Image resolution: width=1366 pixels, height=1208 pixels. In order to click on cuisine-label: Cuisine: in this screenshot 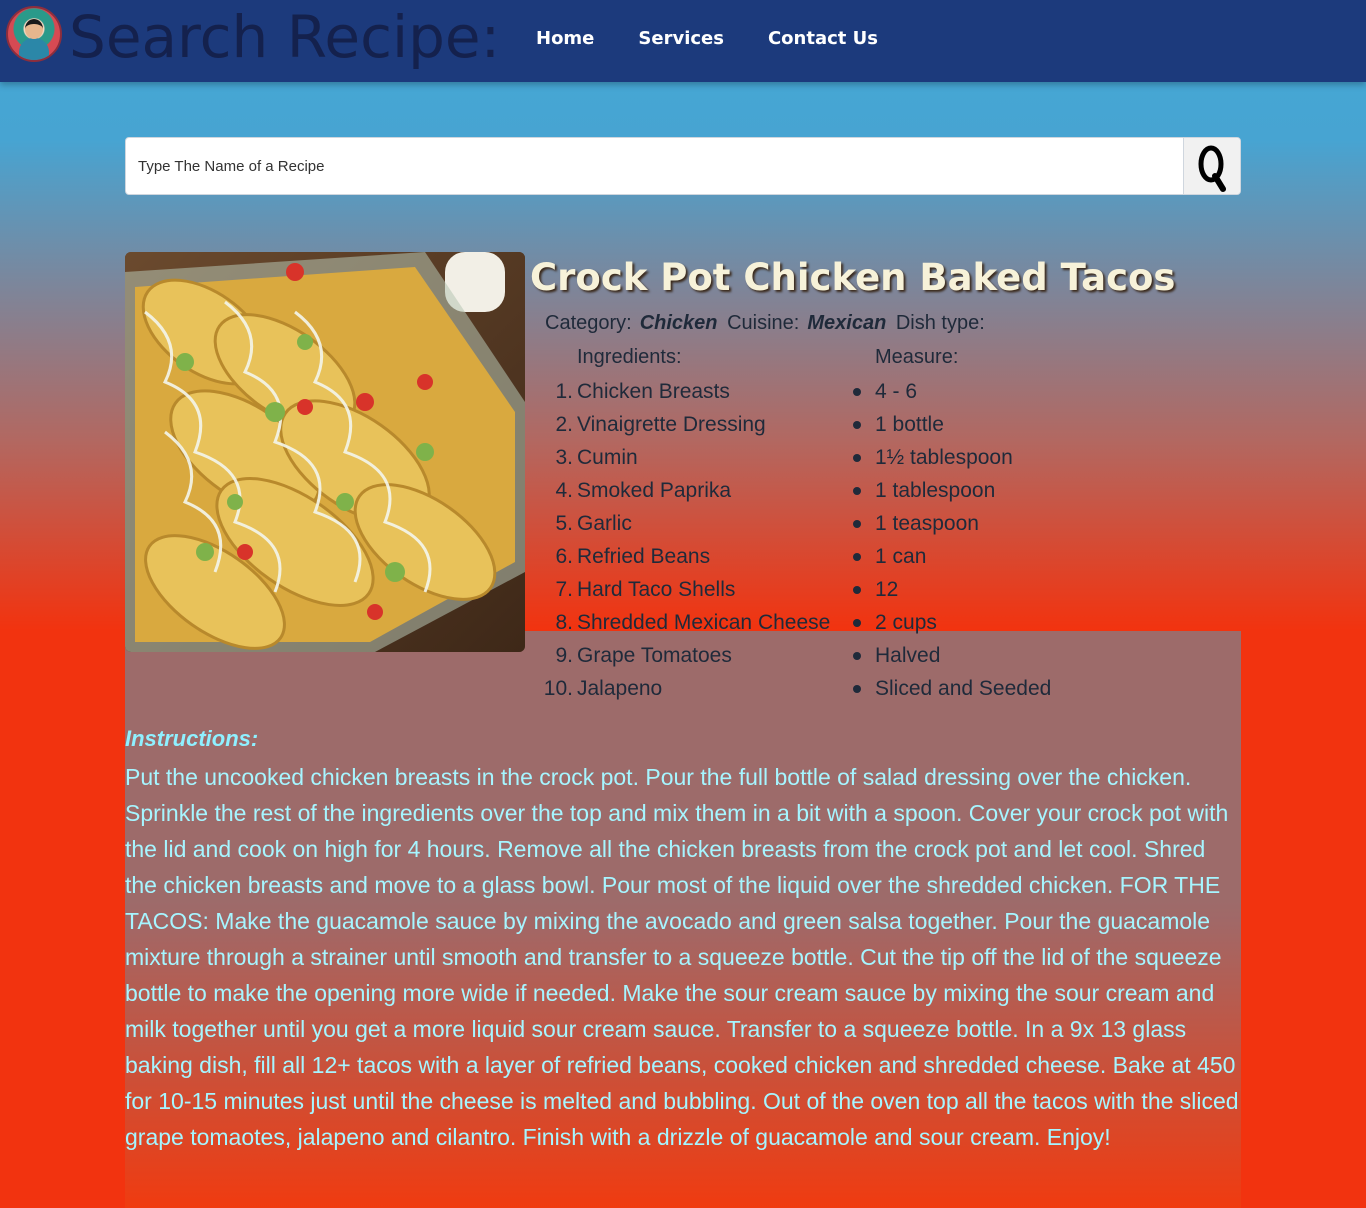, I will do `click(763, 323)`.